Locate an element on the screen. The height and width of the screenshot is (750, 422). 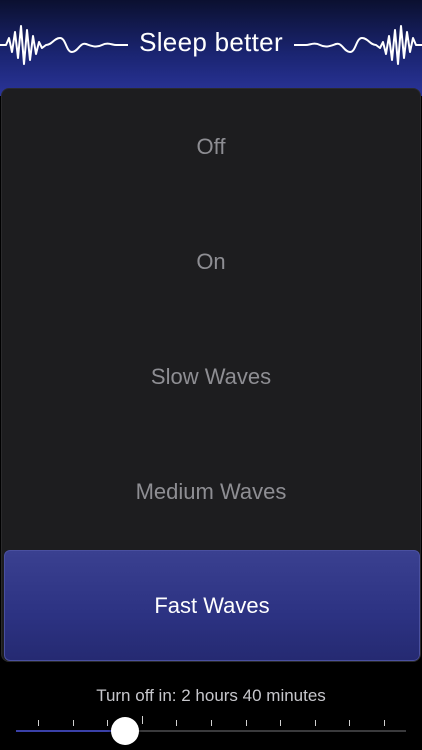
option-fast-waves: Fast Waves is located at coordinates (212, 605).